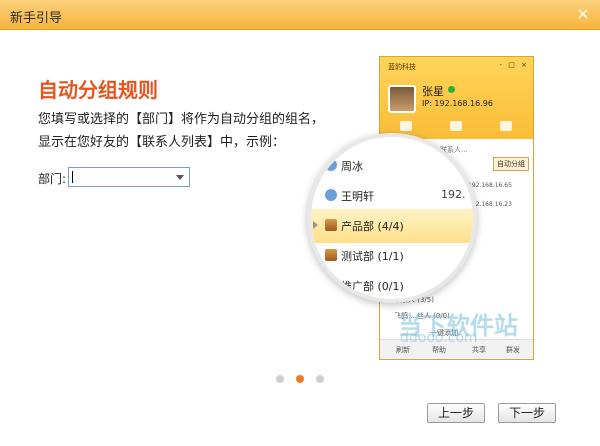 The image size is (600, 446). What do you see at coordinates (300, 379) in the screenshot?
I see `pager-dot-2-active` at bounding box center [300, 379].